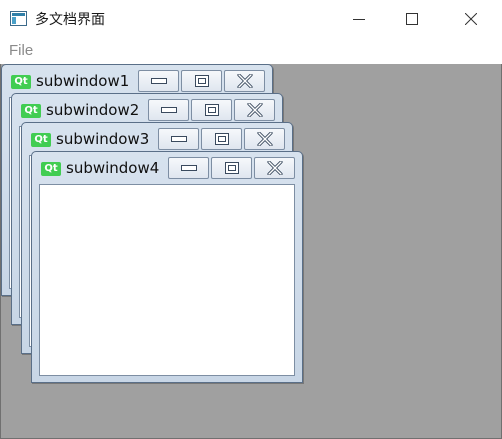 The height and width of the screenshot is (439, 502). What do you see at coordinates (113, 168) in the screenshot?
I see `subwindow-title: subwindow4` at bounding box center [113, 168].